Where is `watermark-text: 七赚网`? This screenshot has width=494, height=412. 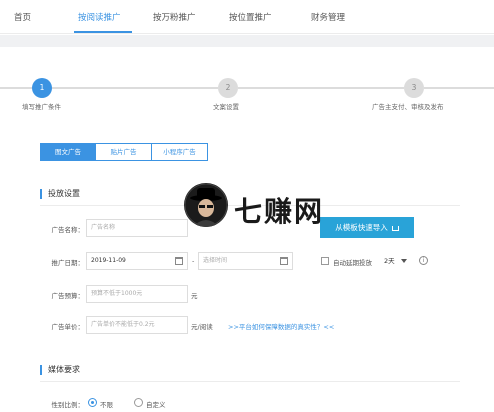
watermark-text: 七赚网 is located at coordinates (279, 211).